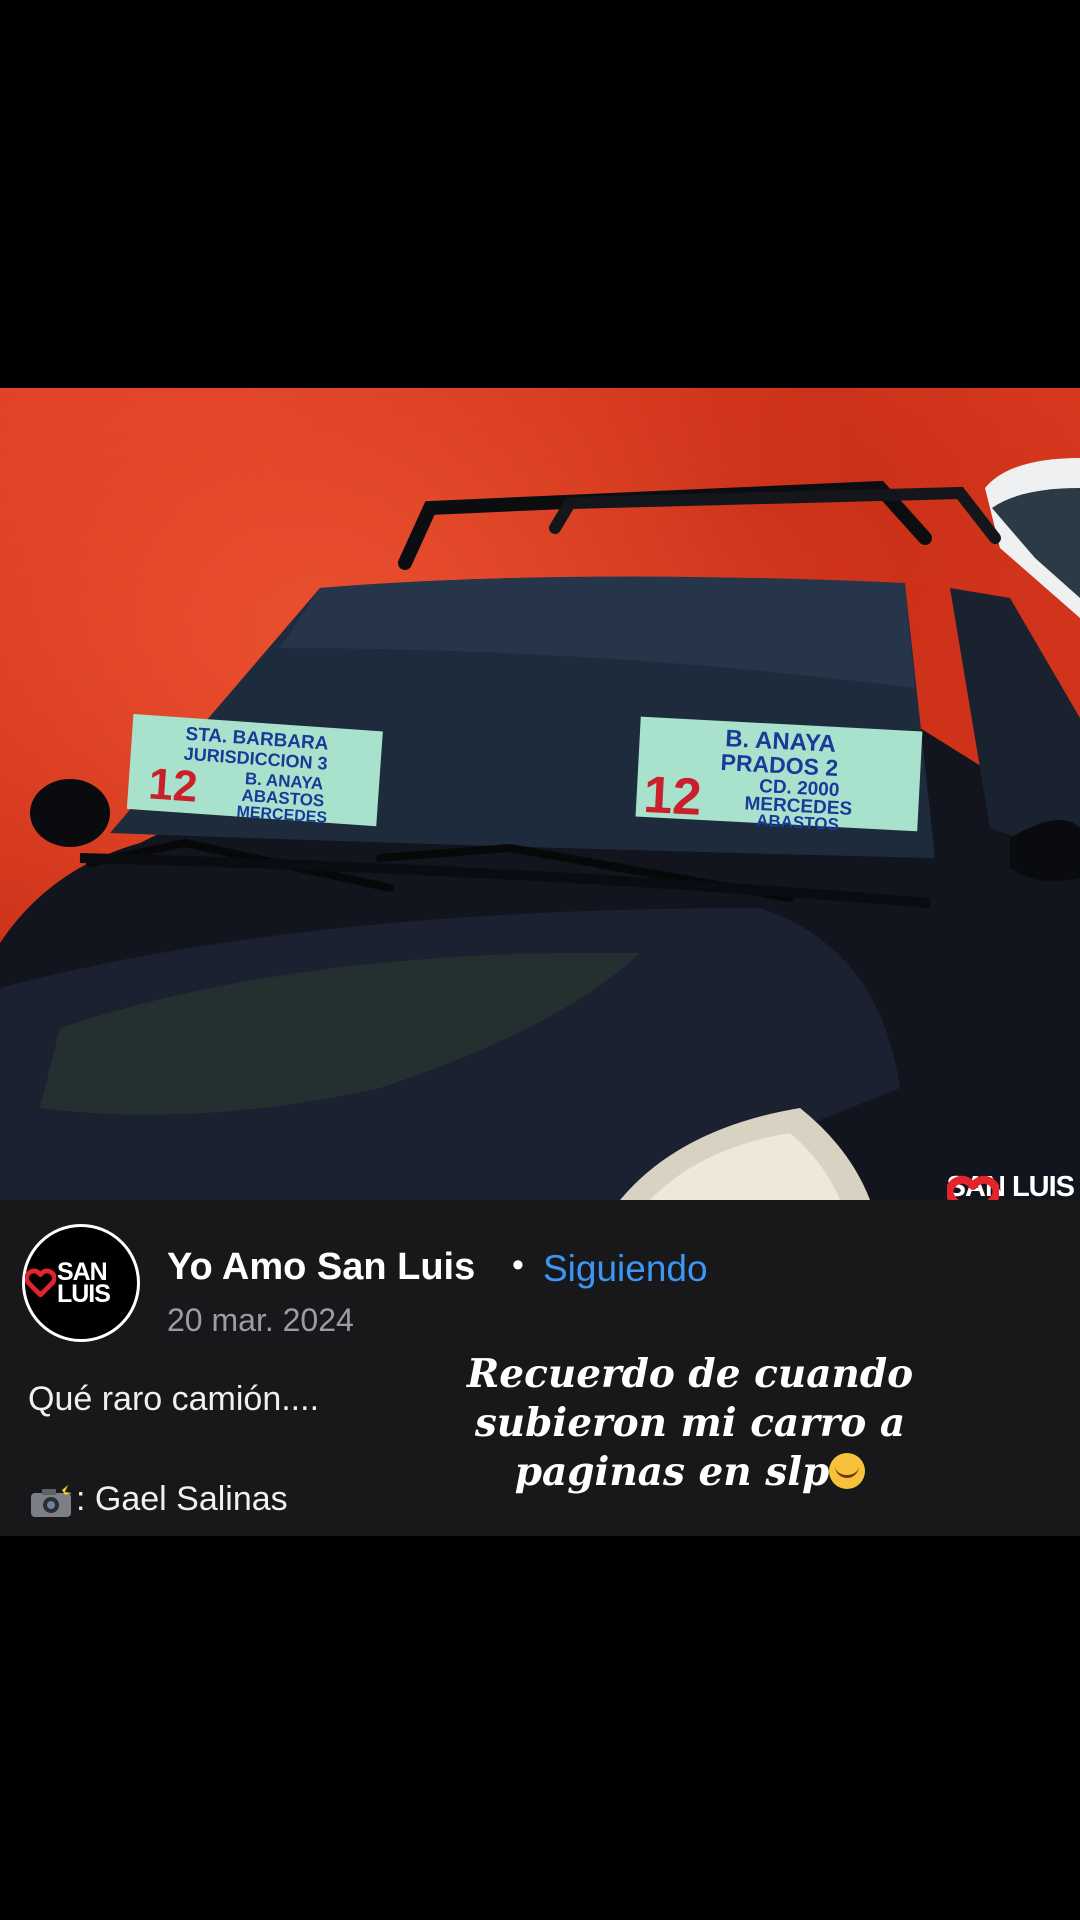 This screenshot has width=1080, height=1920. Describe the element at coordinates (260, 1320) in the screenshot. I see `post-date: 20 mar. 2024` at that location.